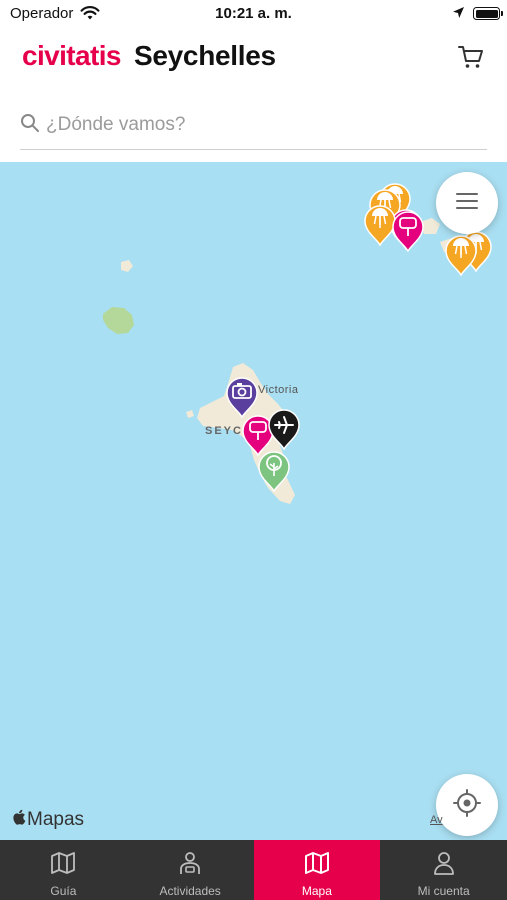 The width and height of the screenshot is (507, 900). I want to click on legal-link: Av, so click(436, 820).